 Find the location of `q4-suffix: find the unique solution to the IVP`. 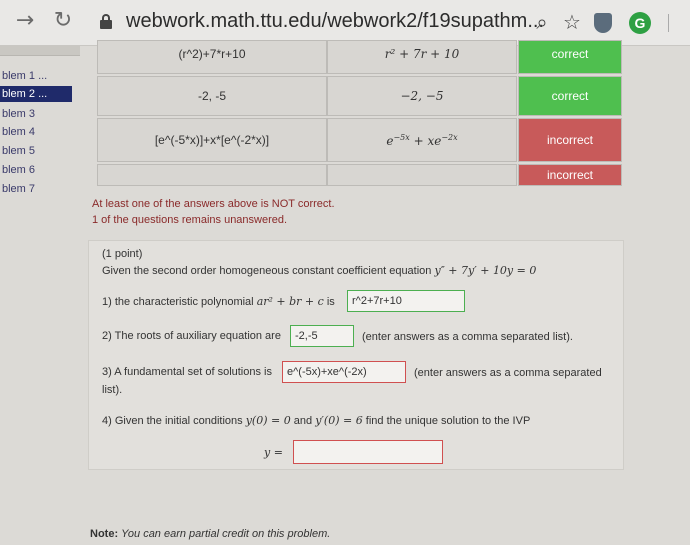

q4-suffix: find the unique solution to the IVP is located at coordinates (448, 421).